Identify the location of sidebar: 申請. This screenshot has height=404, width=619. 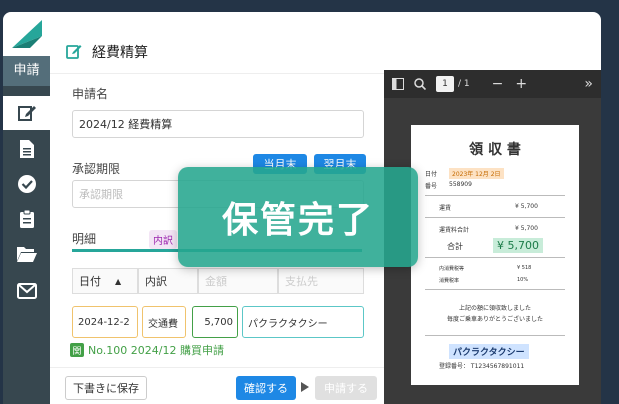
(26, 208).